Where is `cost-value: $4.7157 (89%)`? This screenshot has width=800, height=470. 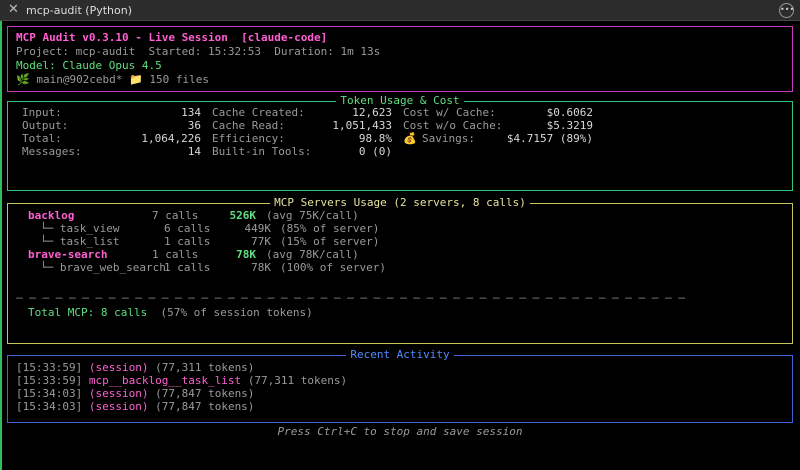
cost-value: $4.7157 (89%) is located at coordinates (549, 138).